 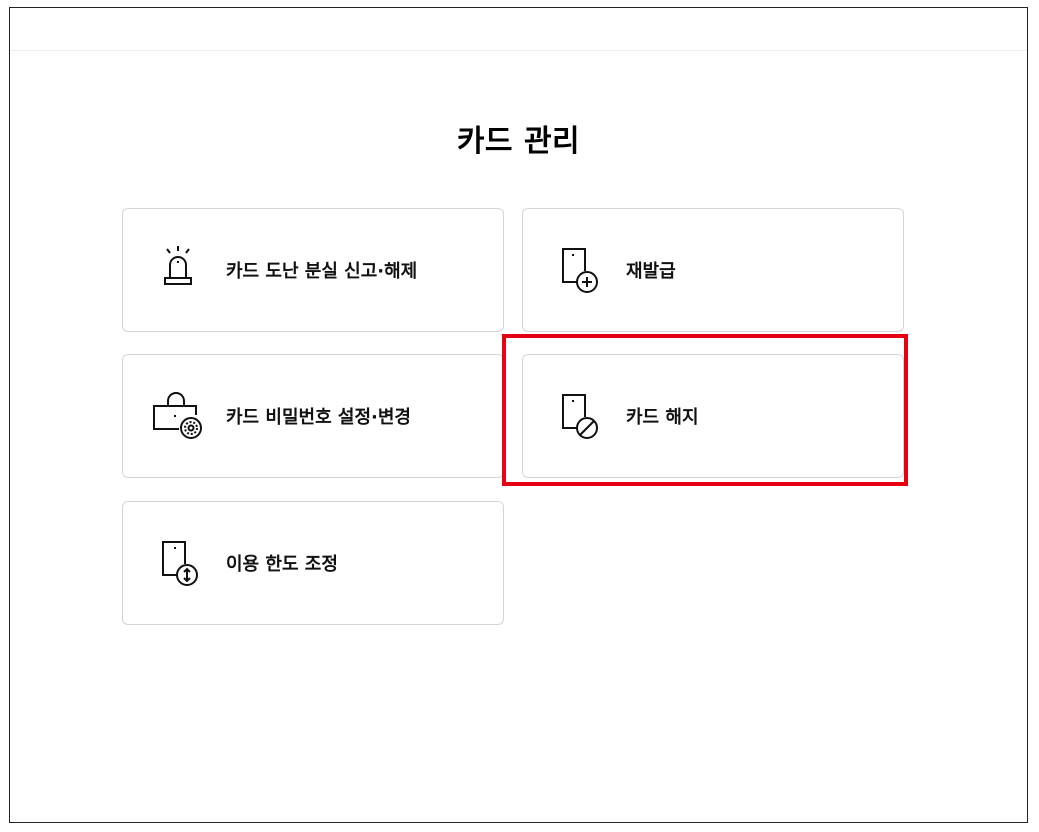 What do you see at coordinates (282, 564) in the screenshot?
I see `menu-card-label: 이용 한도 조정` at bounding box center [282, 564].